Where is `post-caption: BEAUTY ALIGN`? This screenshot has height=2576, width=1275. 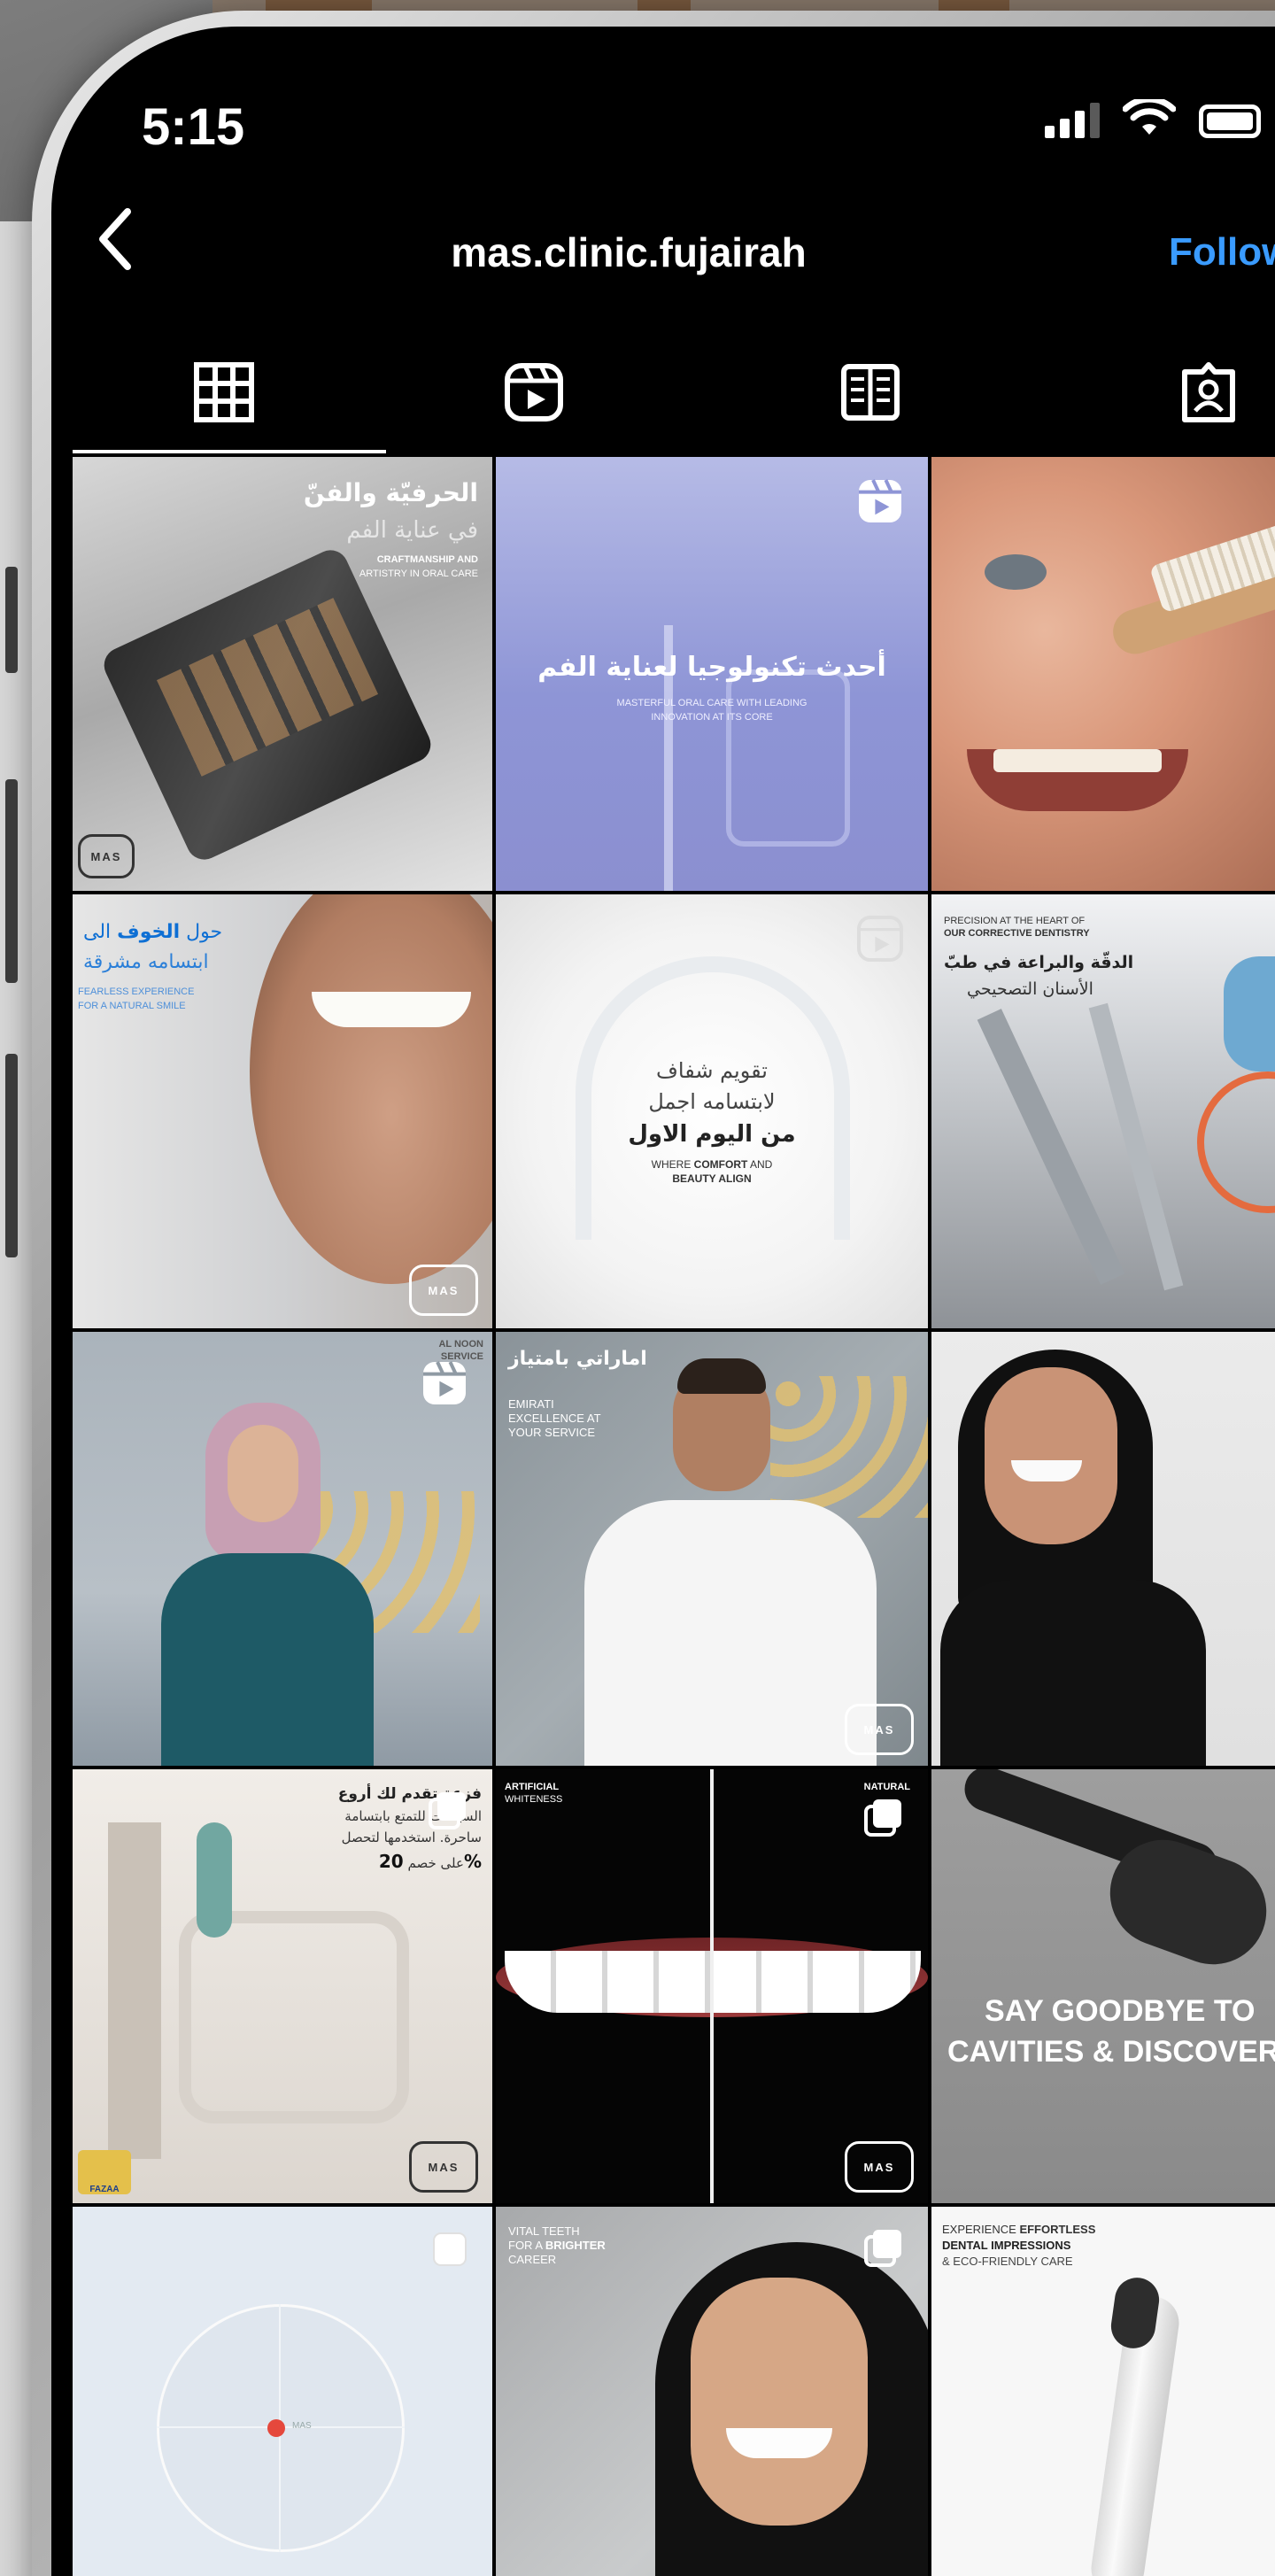
post-caption: BEAUTY ALIGN is located at coordinates (712, 1178).